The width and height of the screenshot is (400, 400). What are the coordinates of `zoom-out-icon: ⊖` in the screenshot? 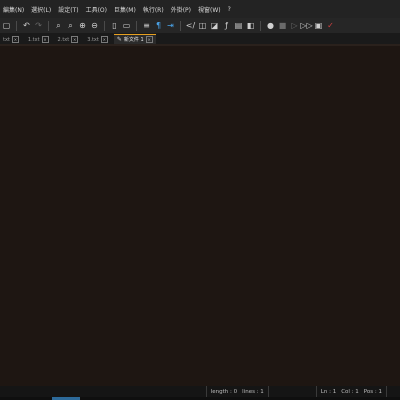 It's located at (94, 25).